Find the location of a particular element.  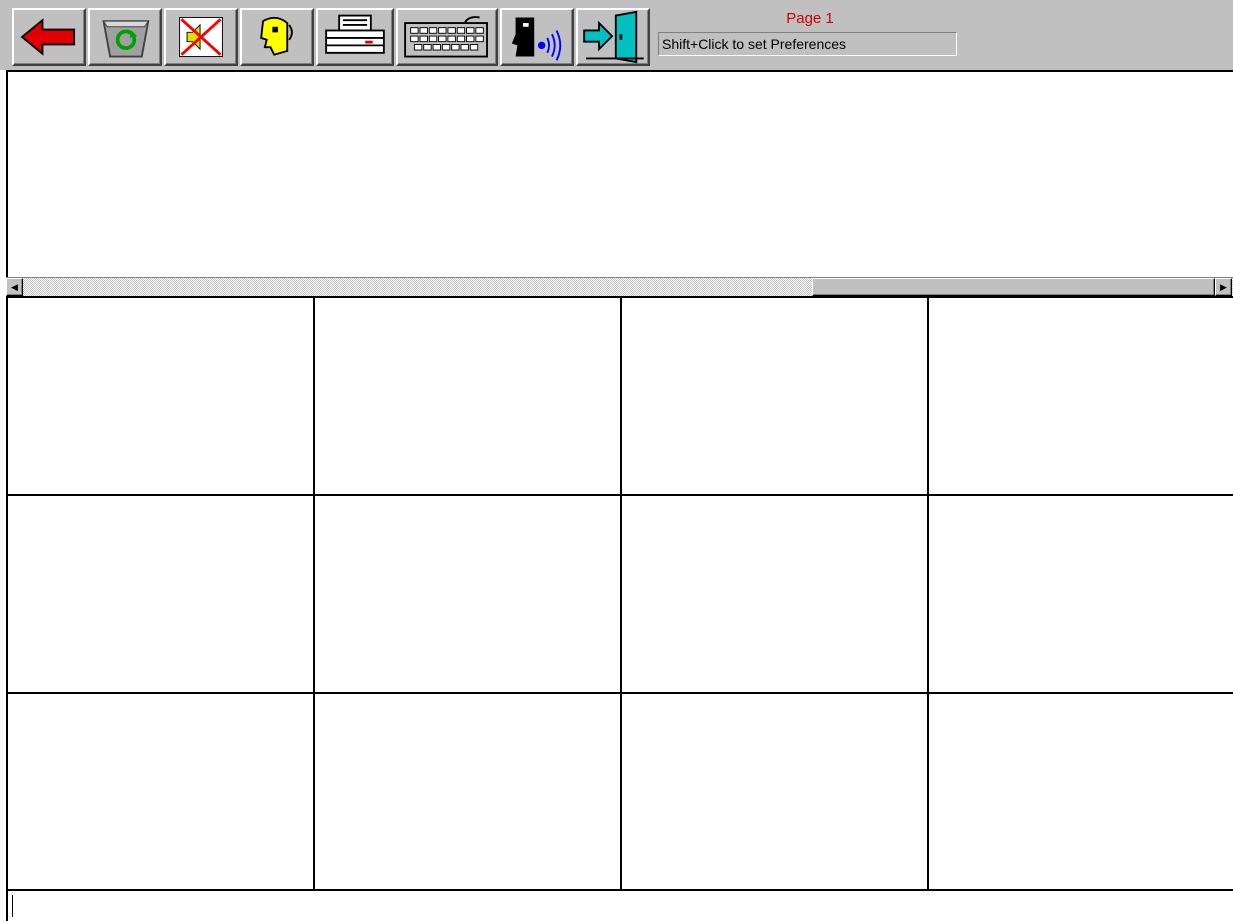

speak-button is located at coordinates (277, 37).